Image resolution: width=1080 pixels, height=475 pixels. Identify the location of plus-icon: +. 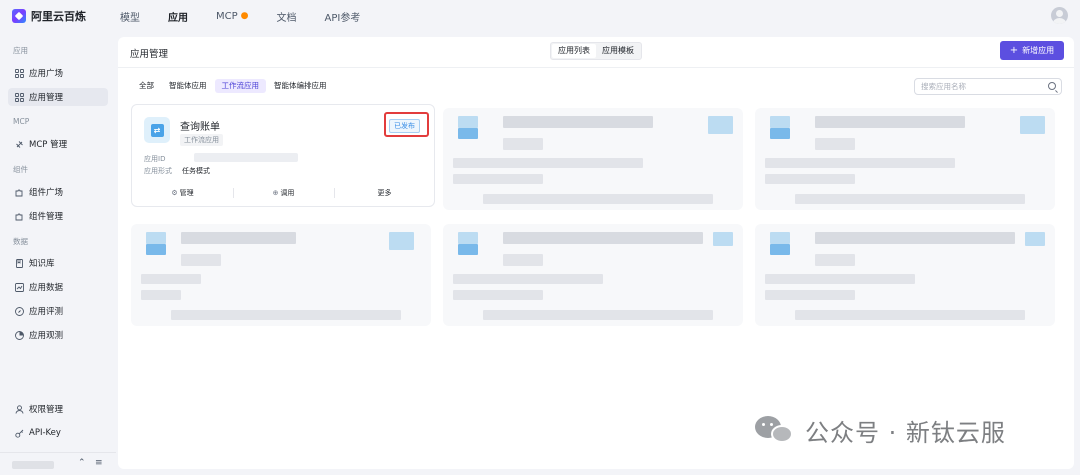
(1014, 50).